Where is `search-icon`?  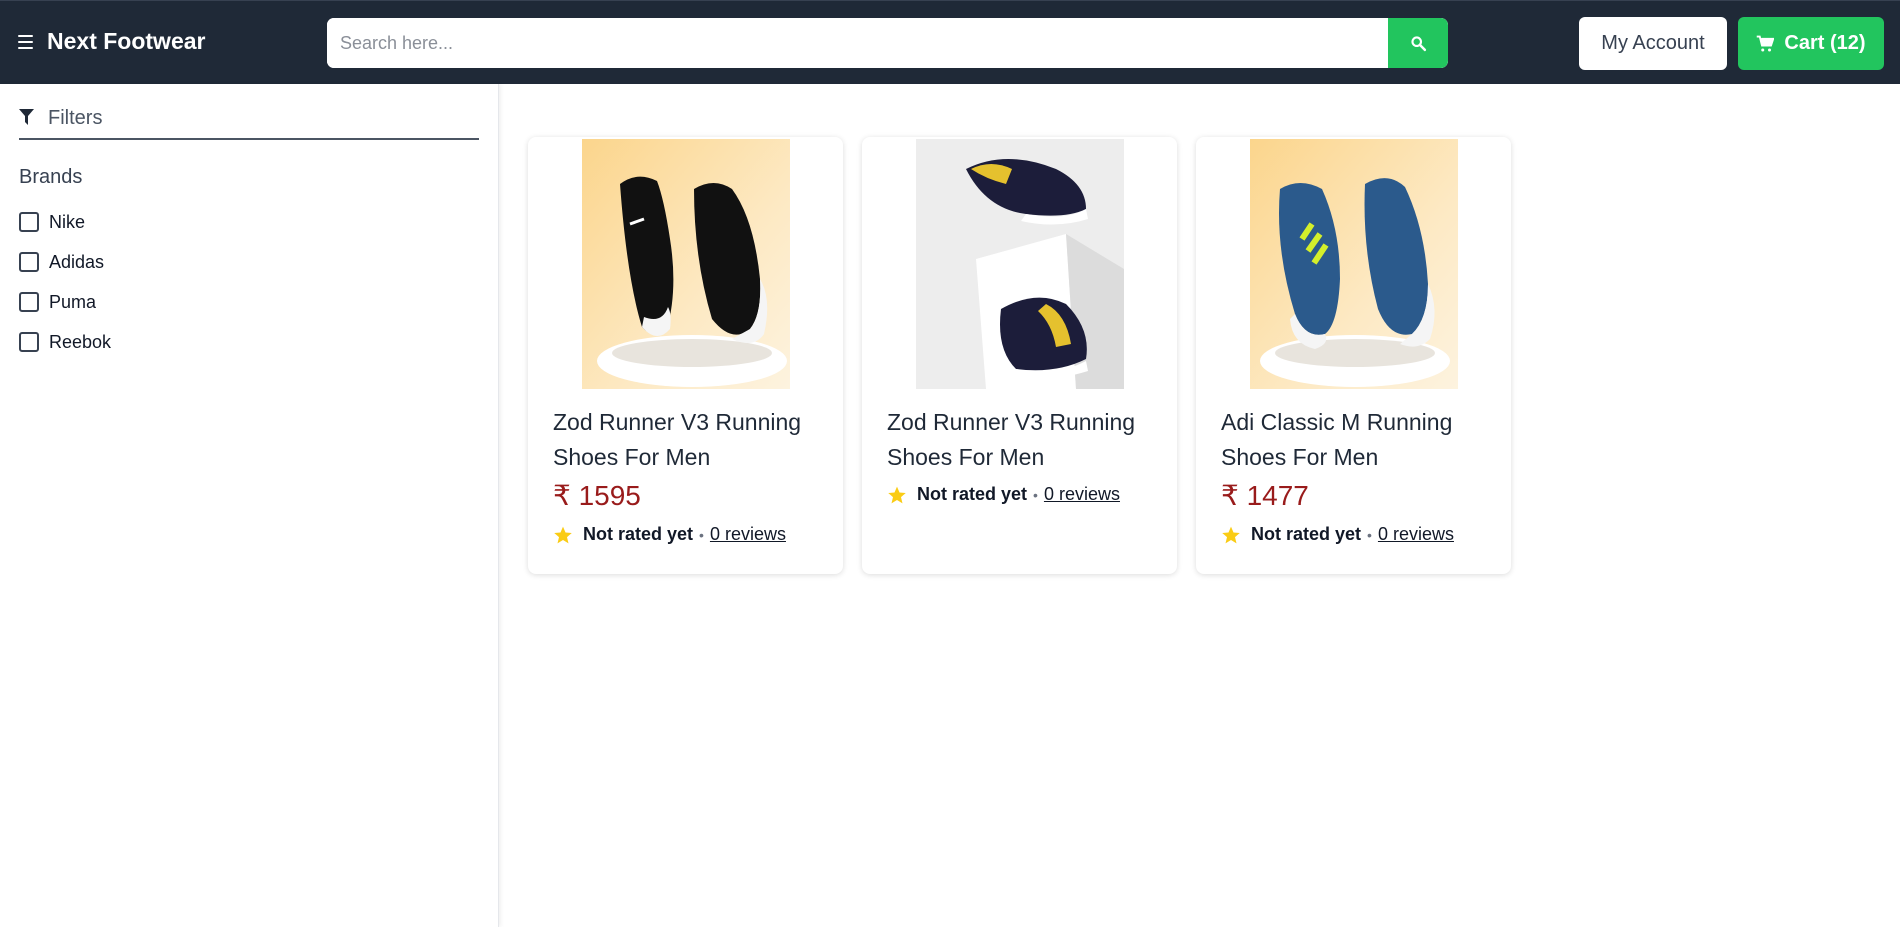 search-icon is located at coordinates (1418, 43).